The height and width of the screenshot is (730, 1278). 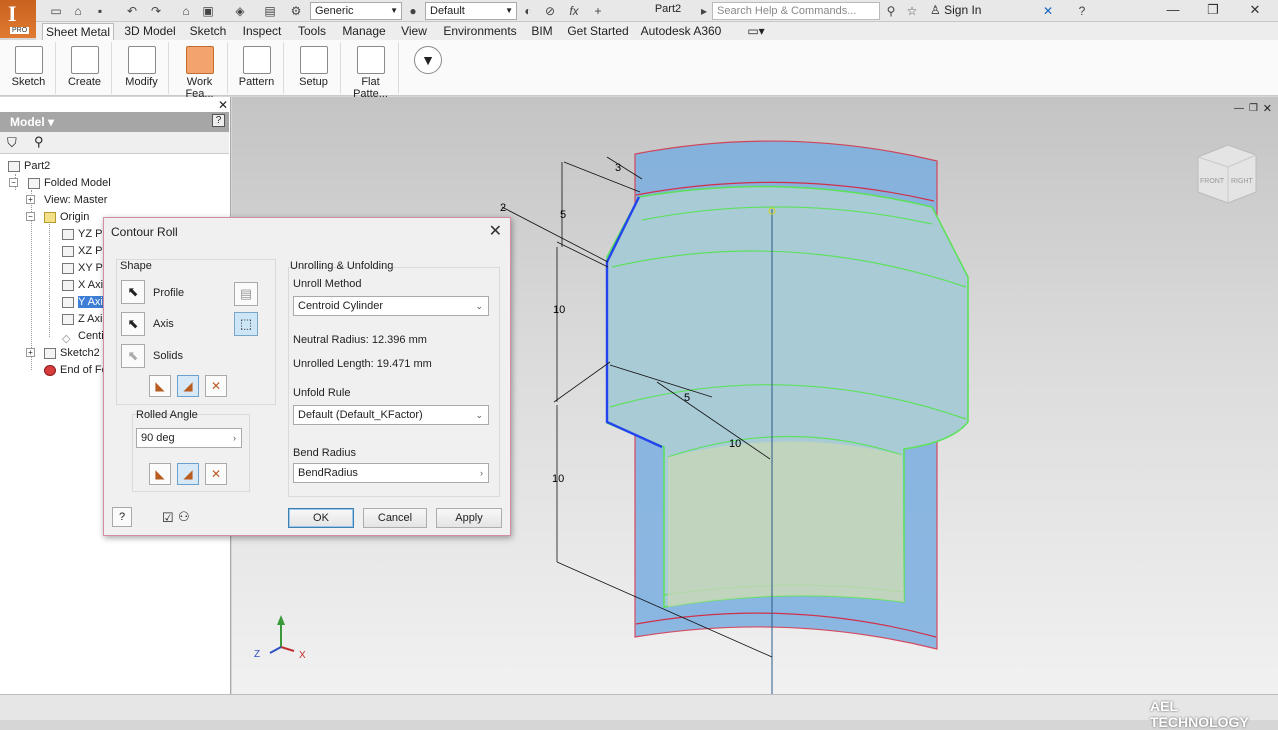 I want to click on appearance-combo: Default ▼, so click(x=471, y=11).